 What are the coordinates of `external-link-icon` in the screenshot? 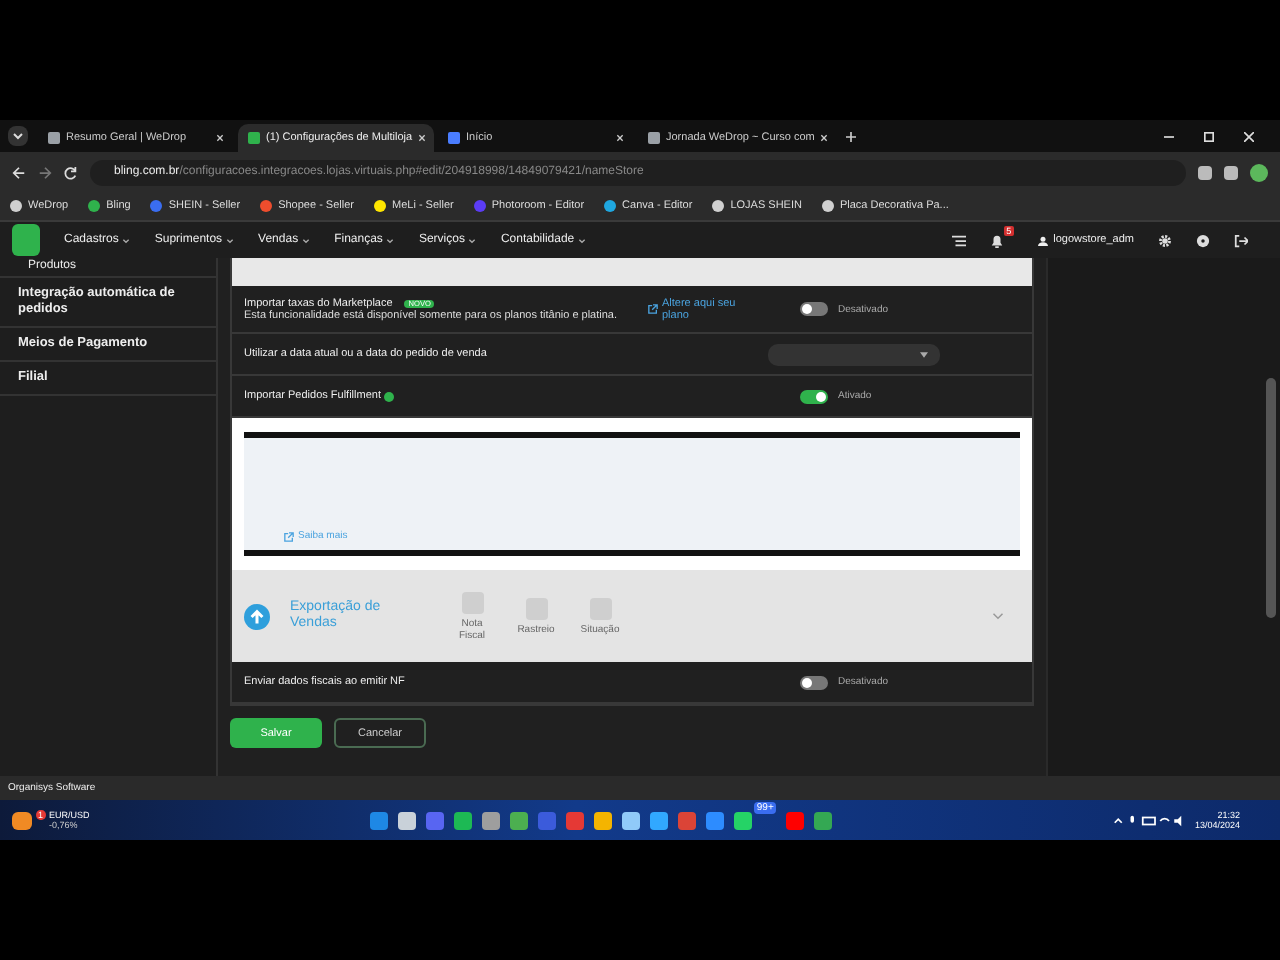 It's located at (653, 309).